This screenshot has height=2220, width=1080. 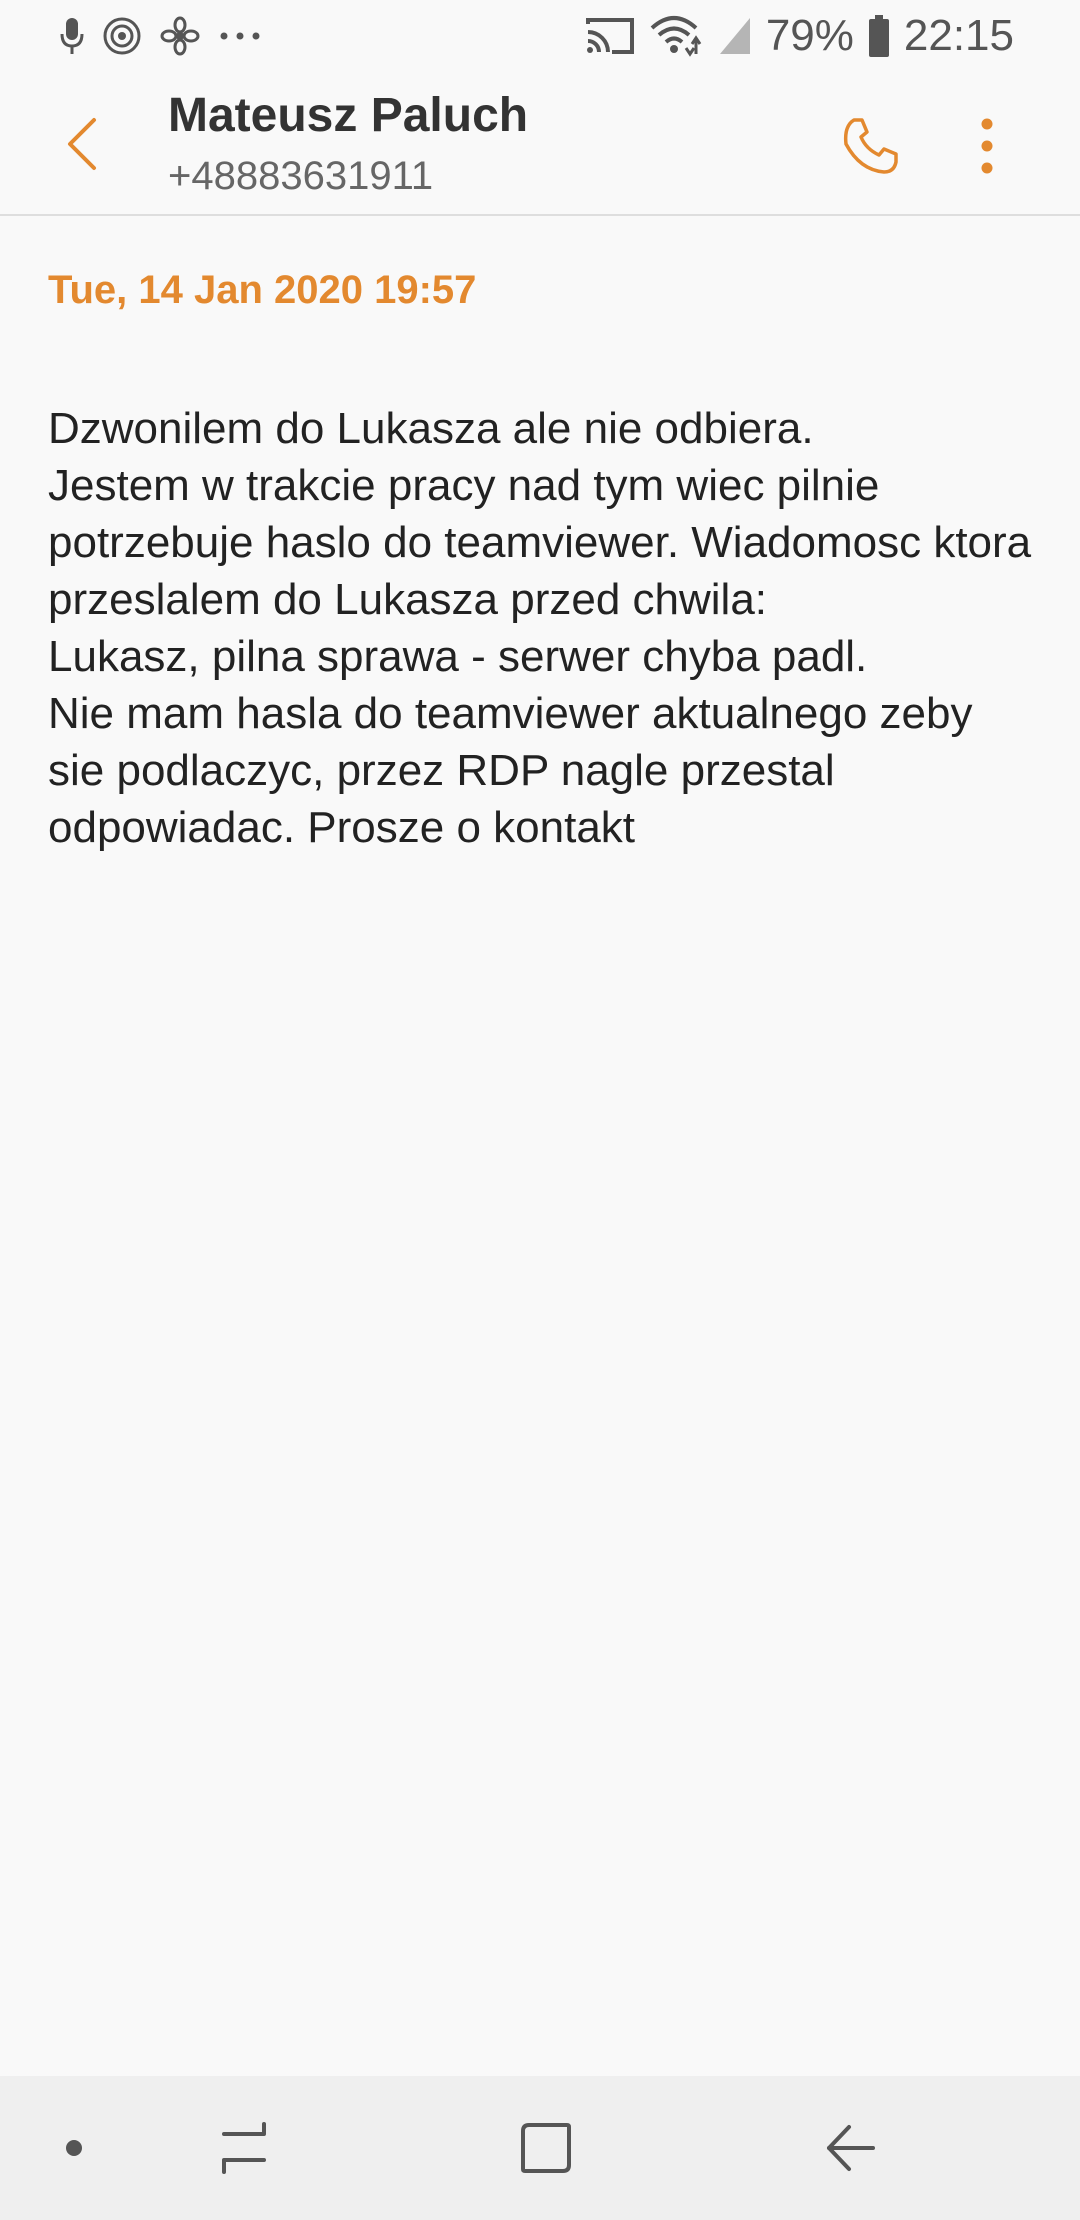 I want to click on conversation-header: Mateusz Paluch +48883631911, so click(x=540, y=144).